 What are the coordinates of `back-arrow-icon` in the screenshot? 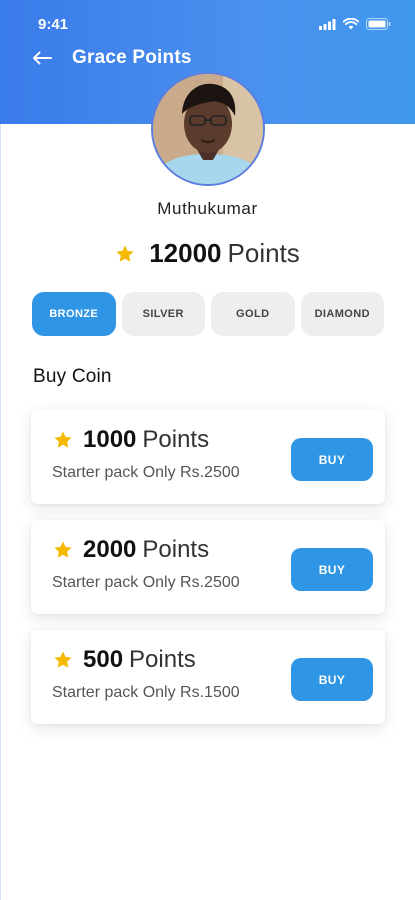 It's located at (42, 58).